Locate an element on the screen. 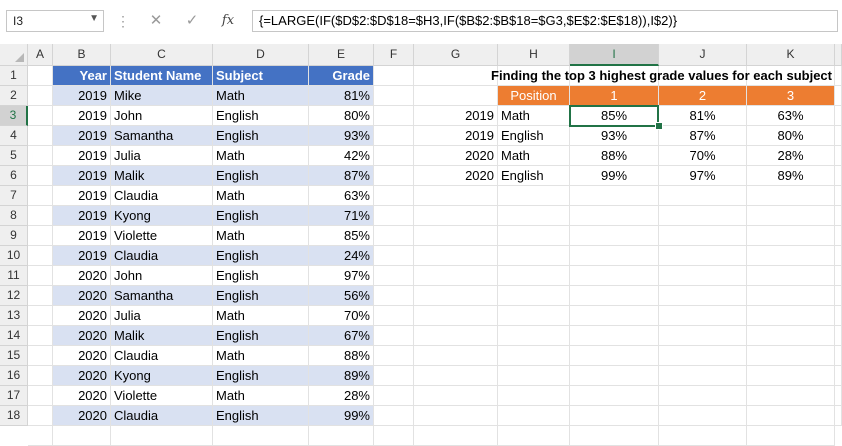 This screenshot has height=446, width=842. result-cell: English is located at coordinates (534, 136).